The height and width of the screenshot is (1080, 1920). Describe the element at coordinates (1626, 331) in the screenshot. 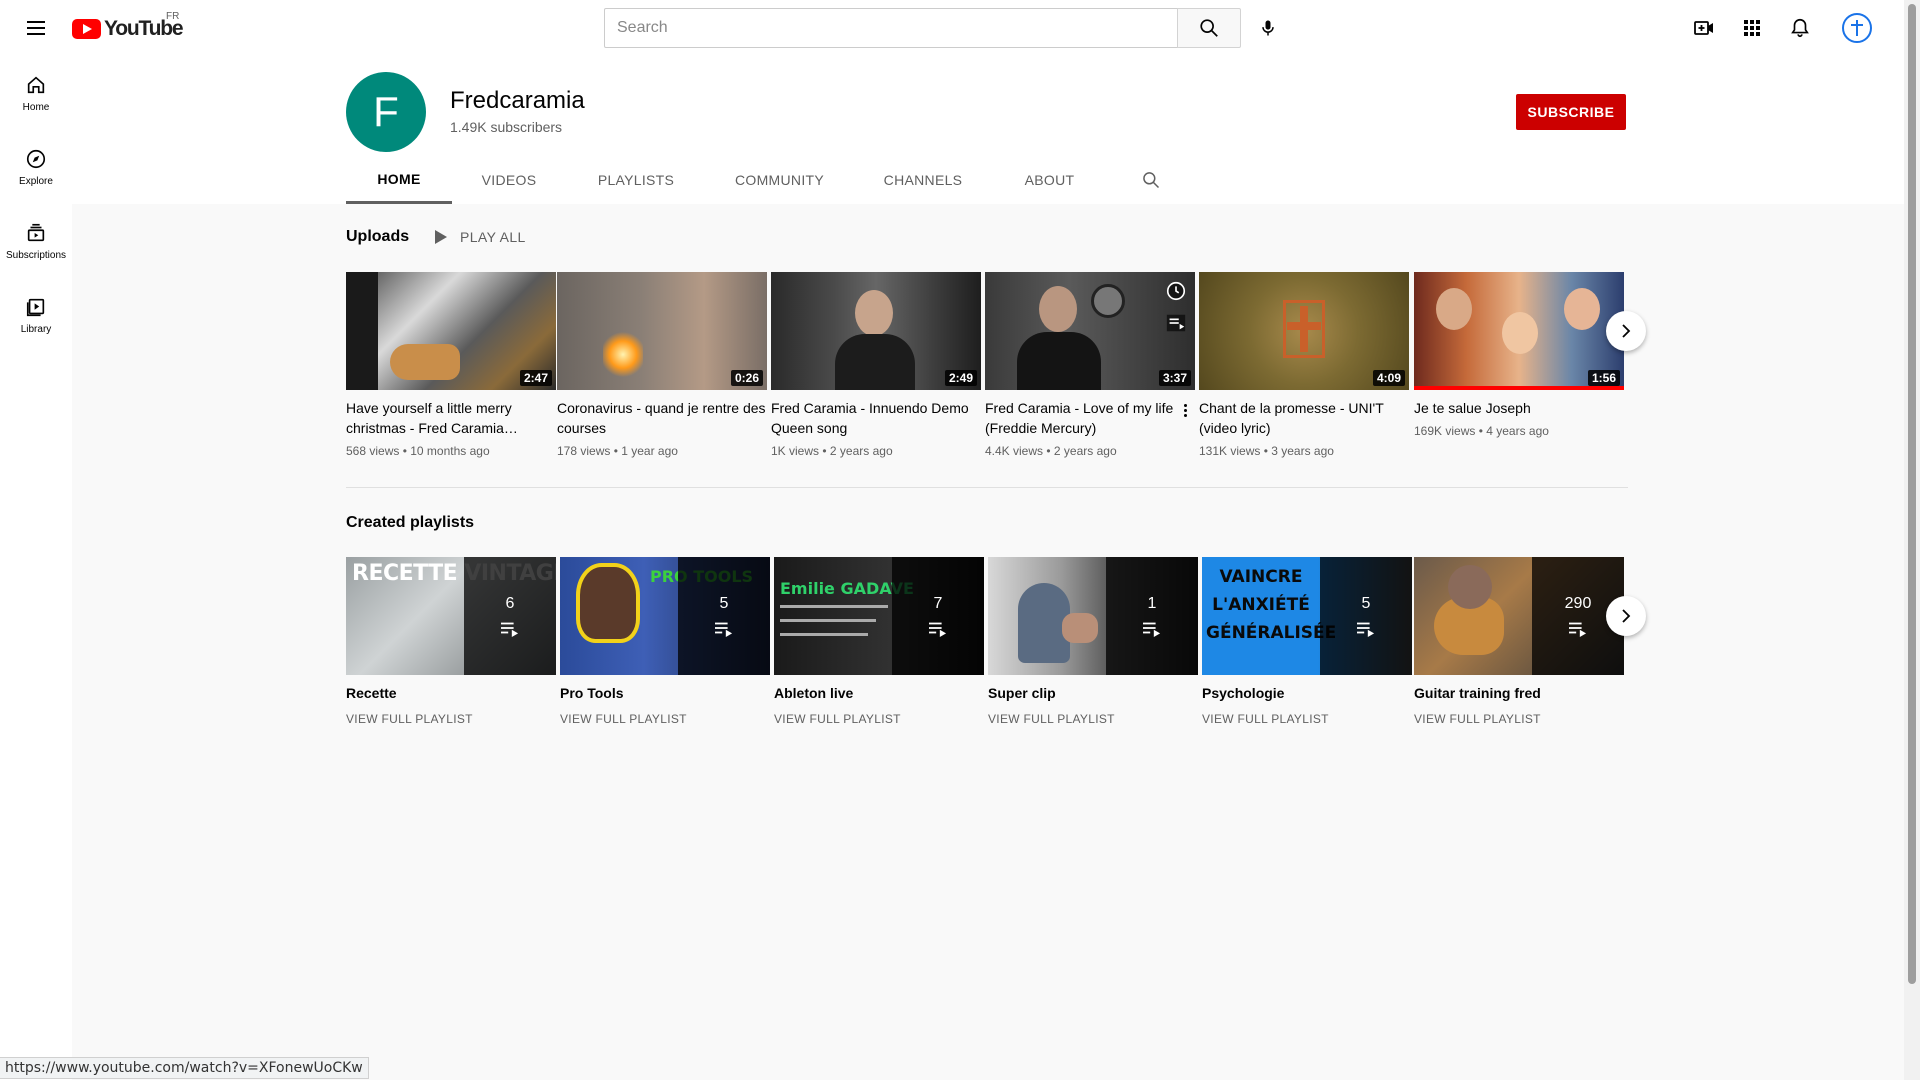

I see `uploads-next-arrow` at that location.